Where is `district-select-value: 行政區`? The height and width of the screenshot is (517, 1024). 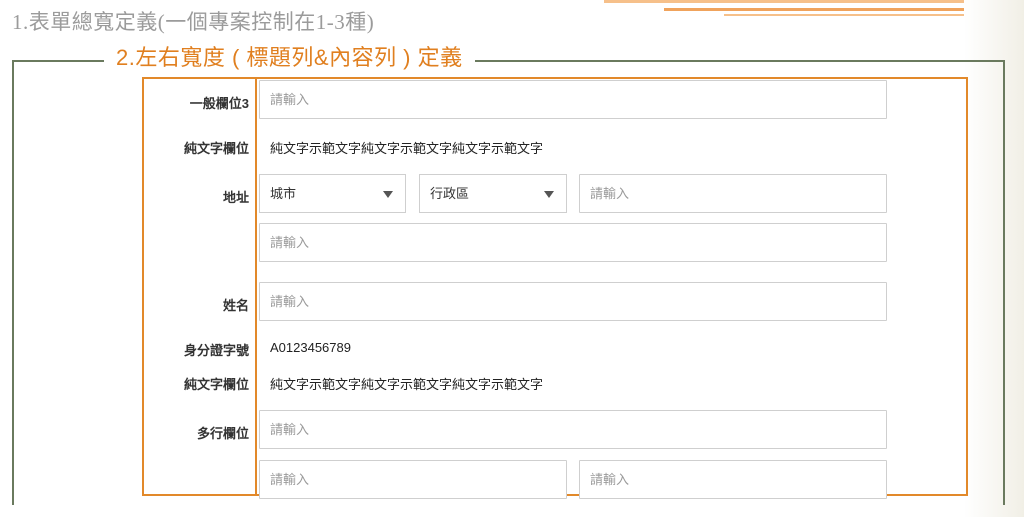 district-select-value: 行政區 is located at coordinates (450, 193).